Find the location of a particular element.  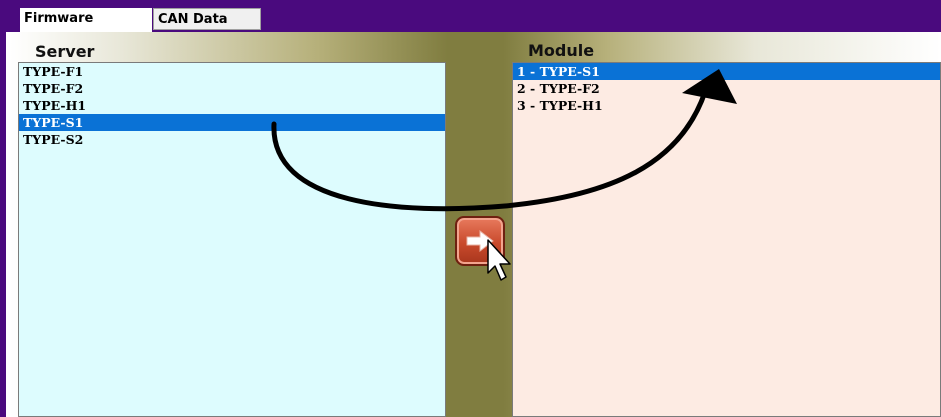

right-arrow-icon is located at coordinates (480, 241).